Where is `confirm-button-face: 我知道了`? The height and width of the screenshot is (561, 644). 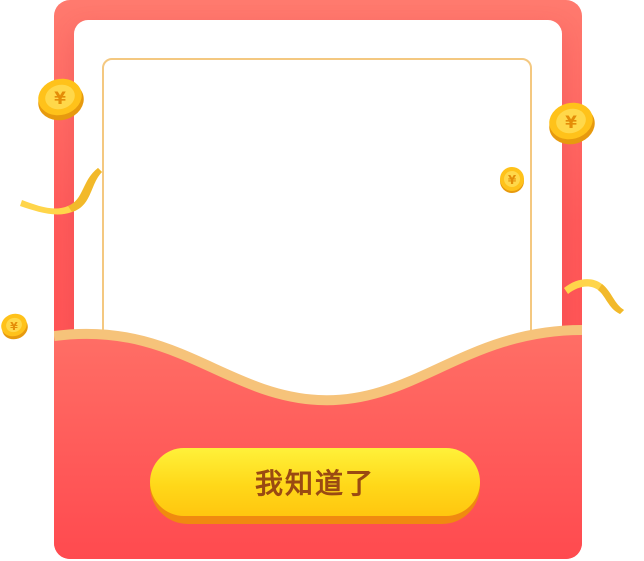
confirm-button-face: 我知道了 is located at coordinates (315, 482).